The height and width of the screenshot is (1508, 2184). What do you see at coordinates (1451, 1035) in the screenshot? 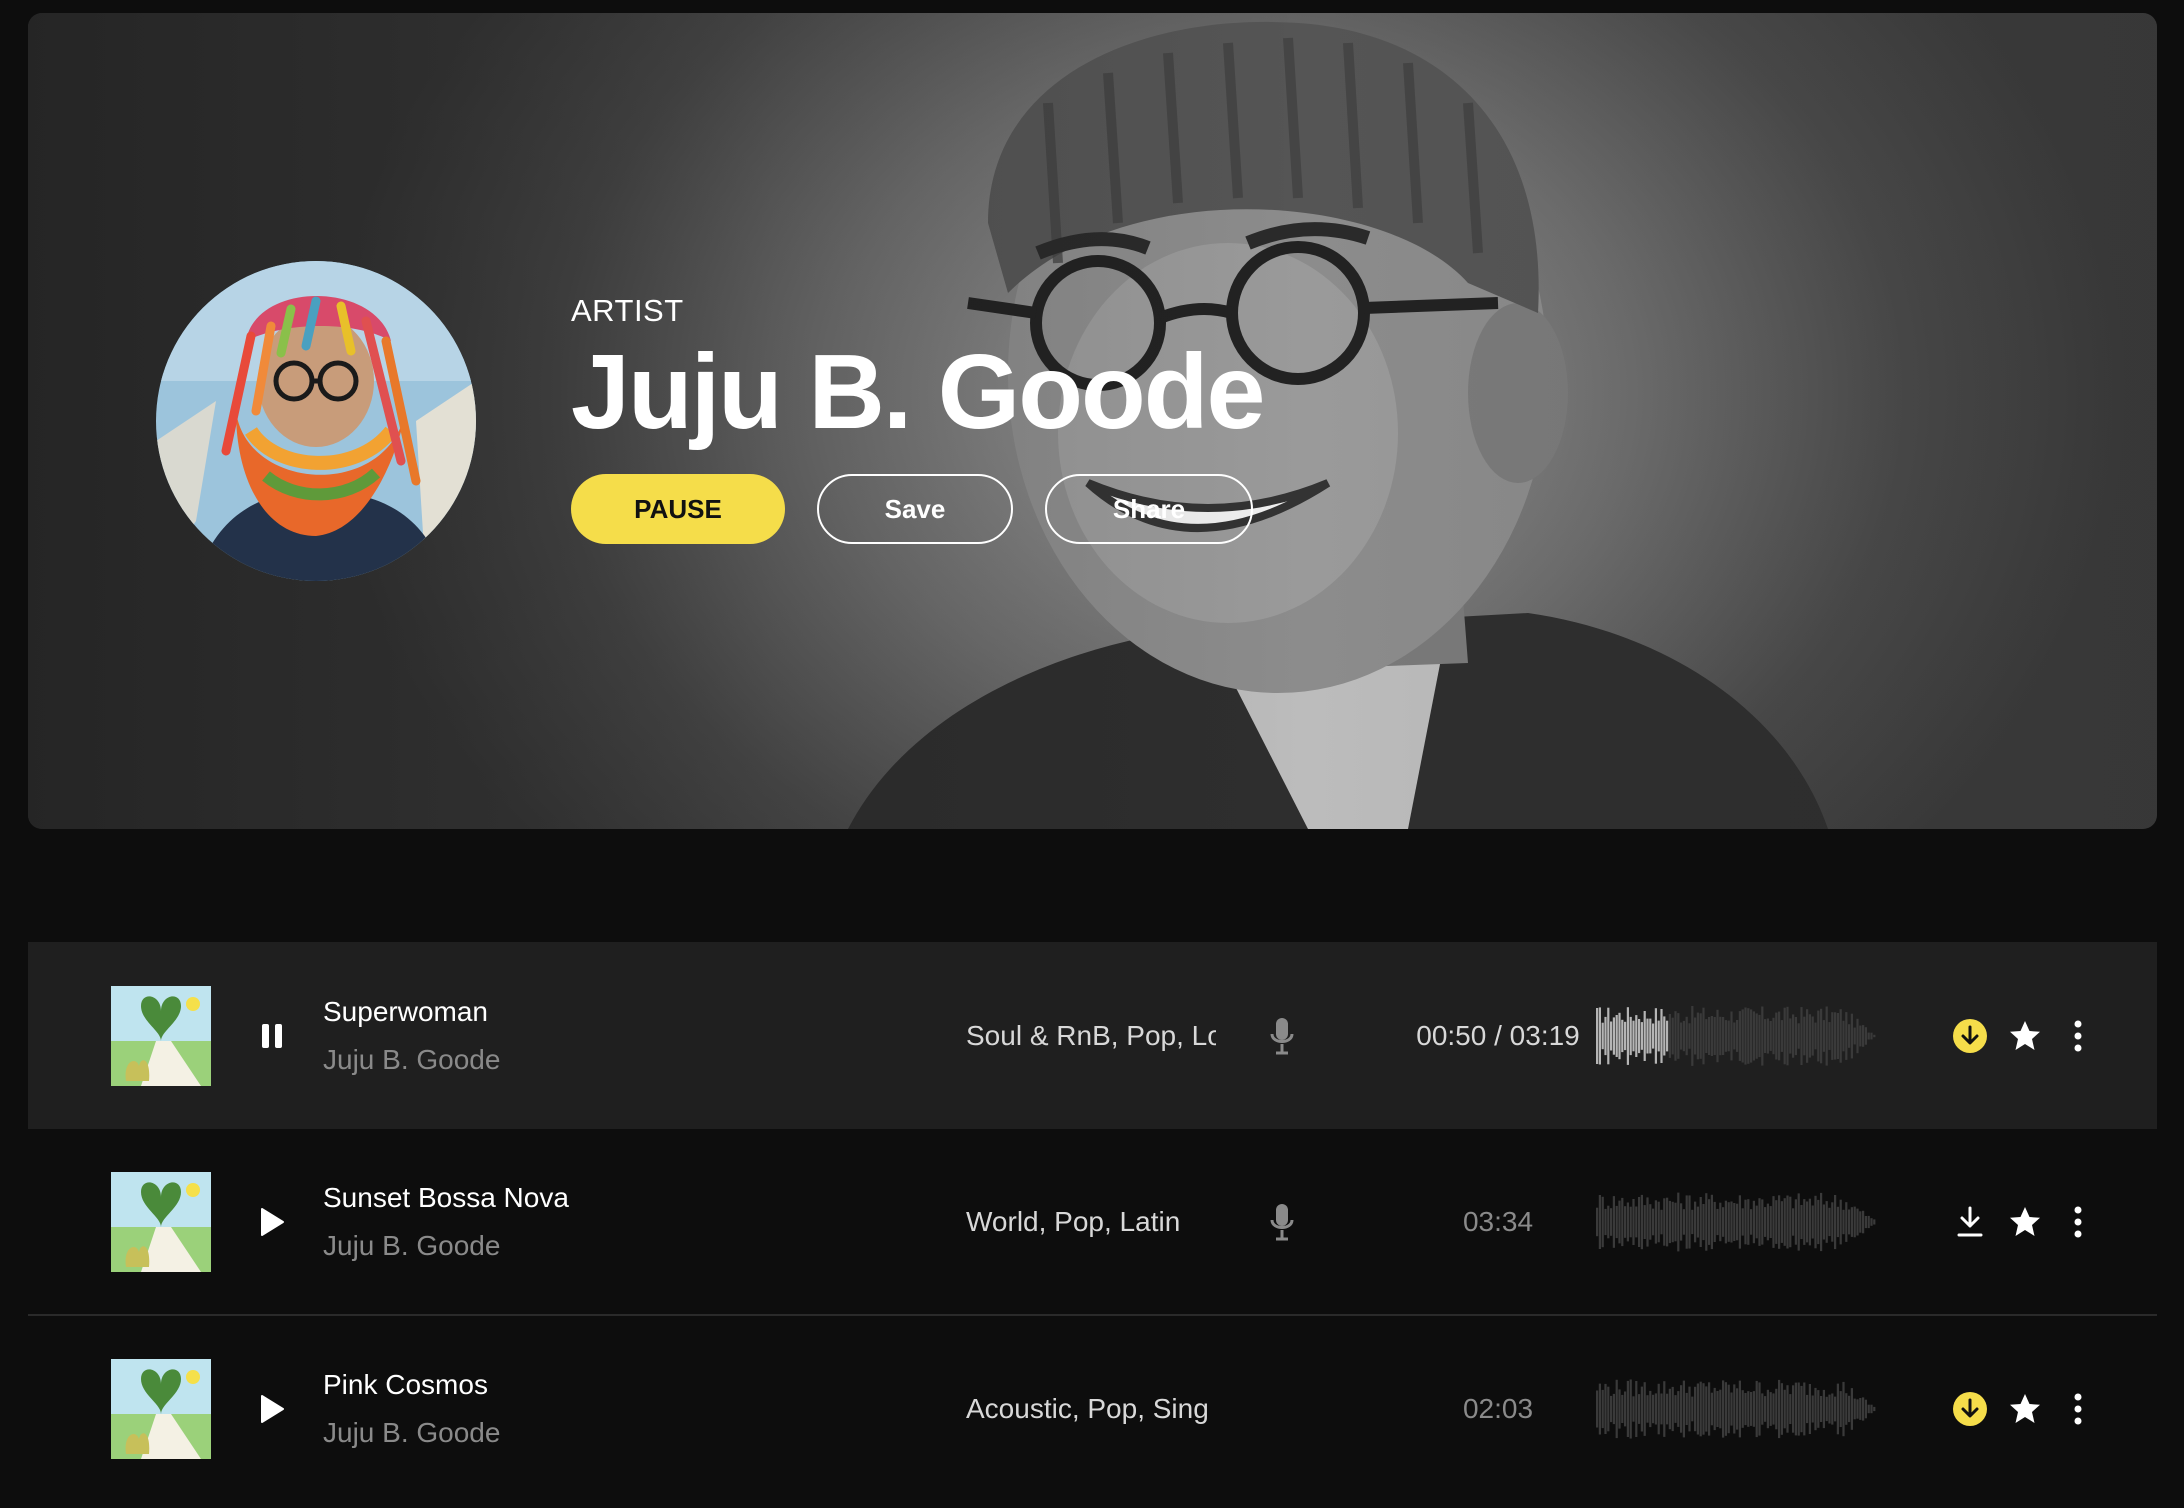
I see `track-current-time: 00:50` at bounding box center [1451, 1035].